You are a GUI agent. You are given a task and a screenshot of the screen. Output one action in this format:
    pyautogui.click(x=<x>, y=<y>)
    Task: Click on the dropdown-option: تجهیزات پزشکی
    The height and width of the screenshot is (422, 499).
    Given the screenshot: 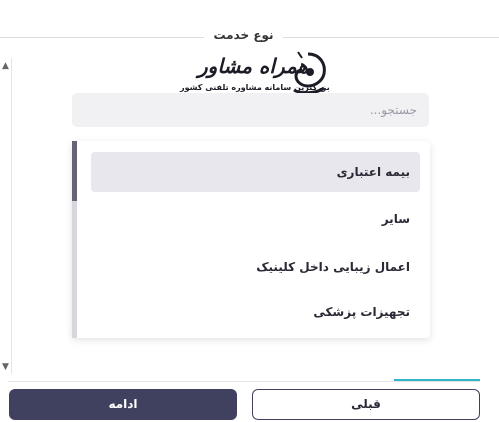 What is the action you would take?
    pyautogui.click(x=255, y=312)
    